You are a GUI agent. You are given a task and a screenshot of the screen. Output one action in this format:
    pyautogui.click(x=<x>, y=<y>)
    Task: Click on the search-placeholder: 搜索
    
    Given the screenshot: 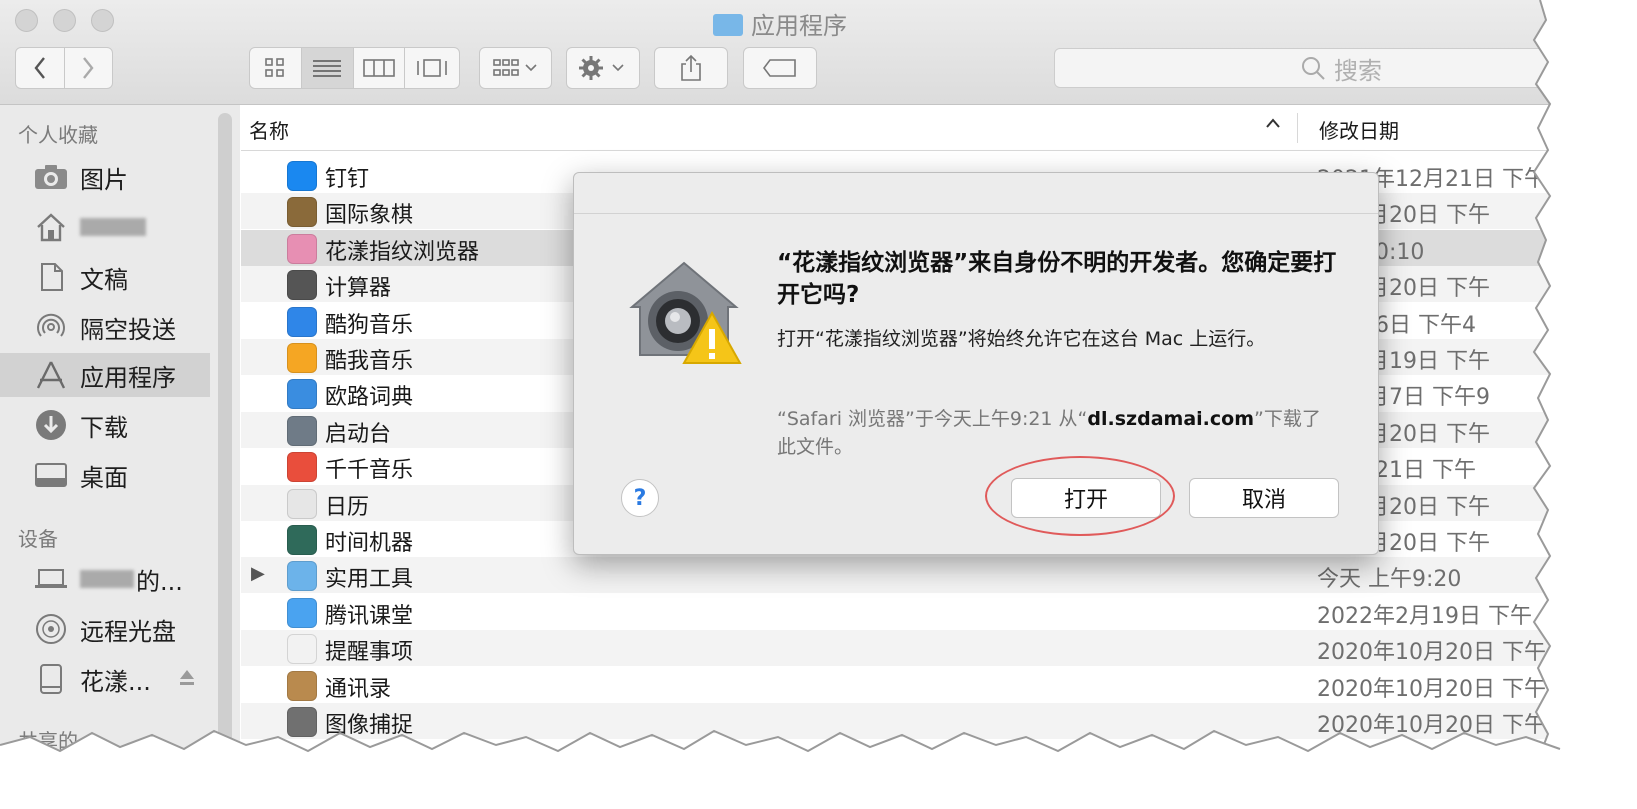 What is the action you would take?
    pyautogui.click(x=1358, y=70)
    